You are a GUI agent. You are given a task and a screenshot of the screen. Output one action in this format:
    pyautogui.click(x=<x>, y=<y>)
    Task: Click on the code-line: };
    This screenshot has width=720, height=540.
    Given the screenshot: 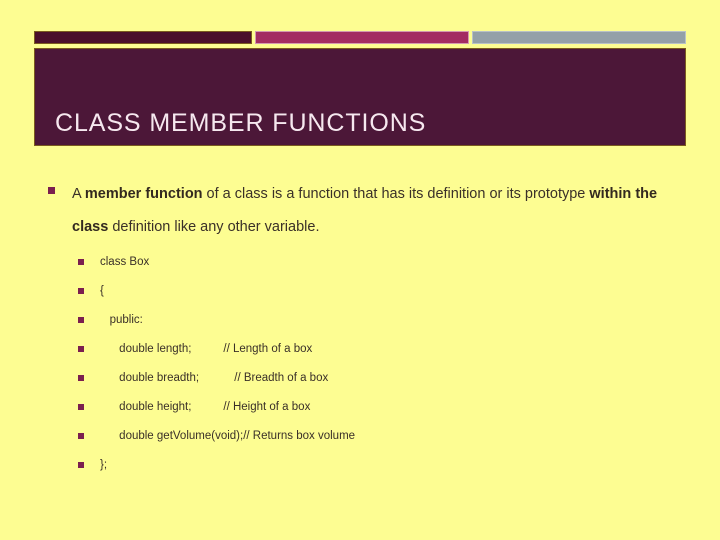 What is the action you would take?
    pyautogui.click(x=104, y=465)
    